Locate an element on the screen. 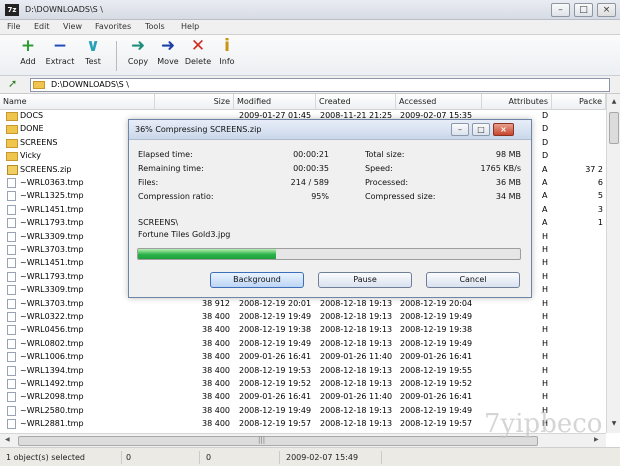 The width and height of the screenshot is (620, 466). delete-button: ✕ Delete is located at coordinates (198, 55).